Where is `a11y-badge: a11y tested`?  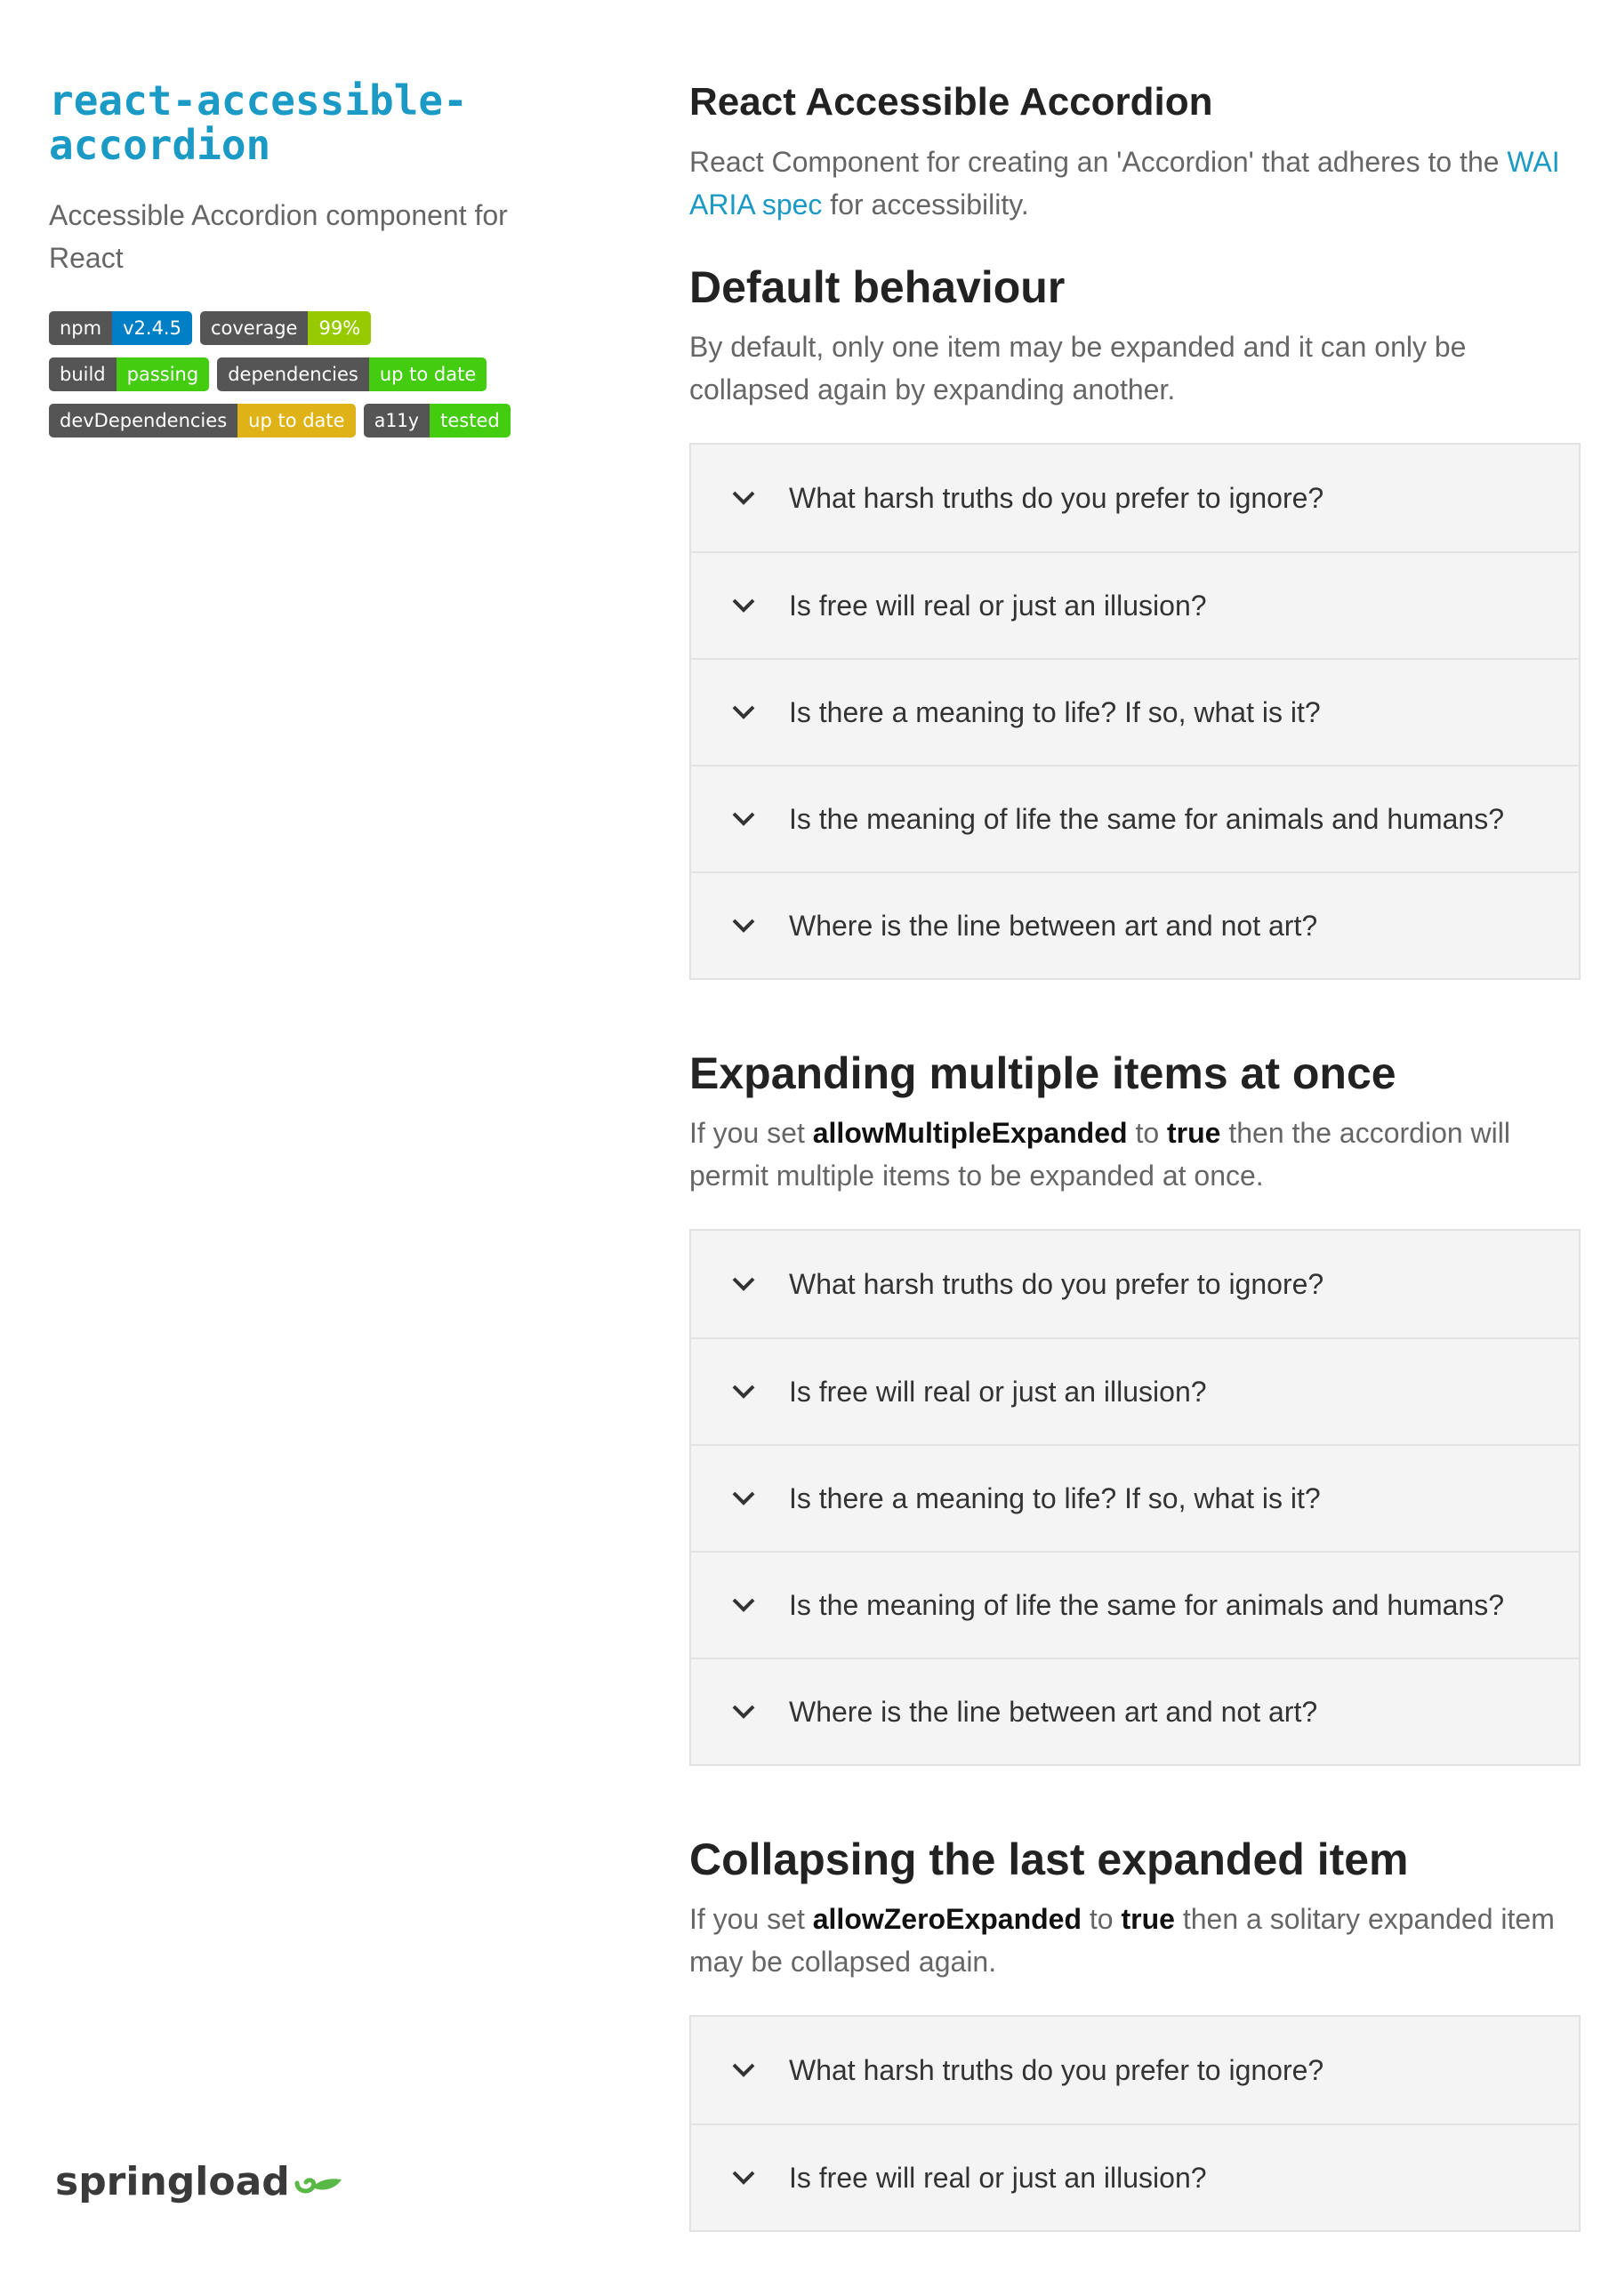
a11y-badge: a11y tested is located at coordinates (437, 421).